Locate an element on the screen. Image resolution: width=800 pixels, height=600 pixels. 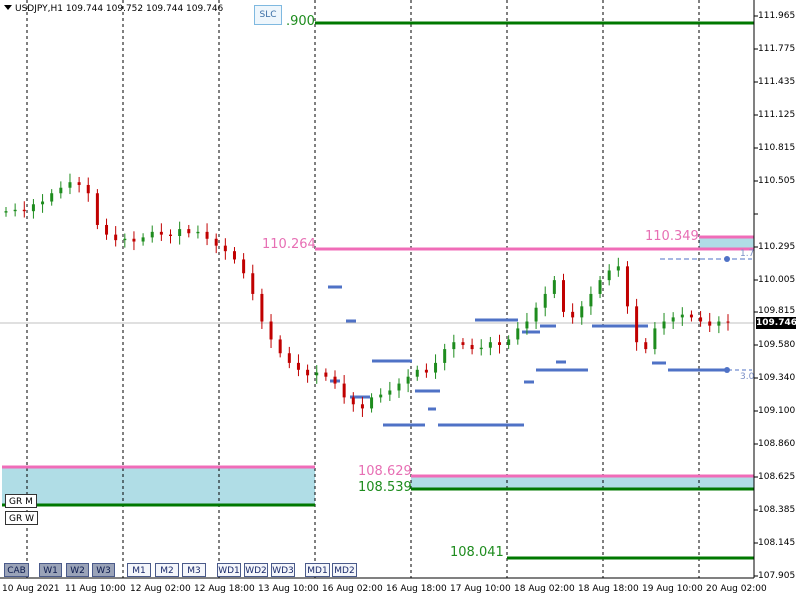
w3-button: W3 is located at coordinates (103, 570).